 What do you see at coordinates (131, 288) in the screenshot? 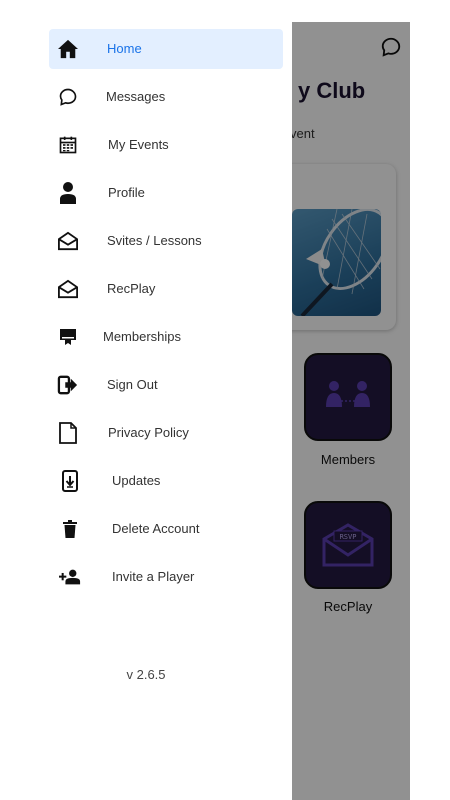
I see `menu-label-recplay: RecPlay` at bounding box center [131, 288].